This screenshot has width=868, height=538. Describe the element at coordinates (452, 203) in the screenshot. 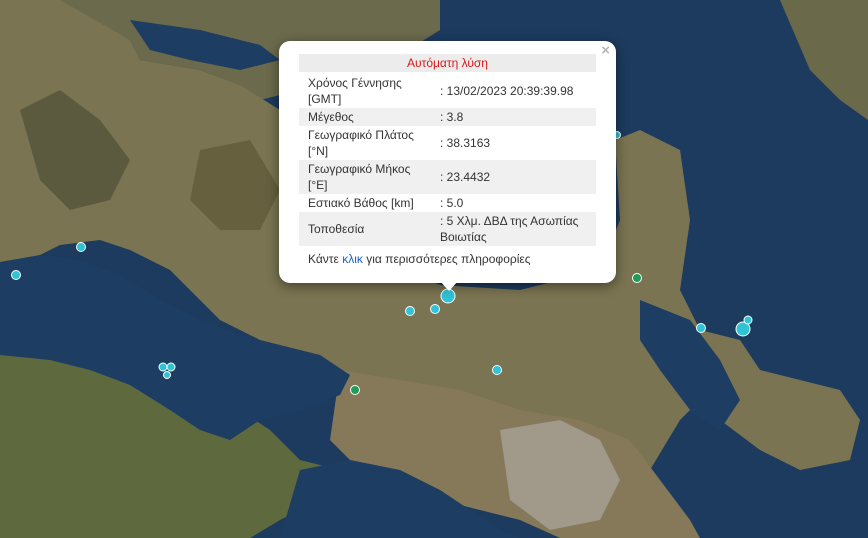

I see `info-value: : 5.0` at that location.